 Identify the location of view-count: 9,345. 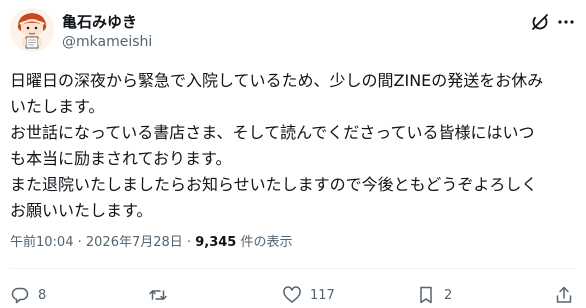
(215, 242).